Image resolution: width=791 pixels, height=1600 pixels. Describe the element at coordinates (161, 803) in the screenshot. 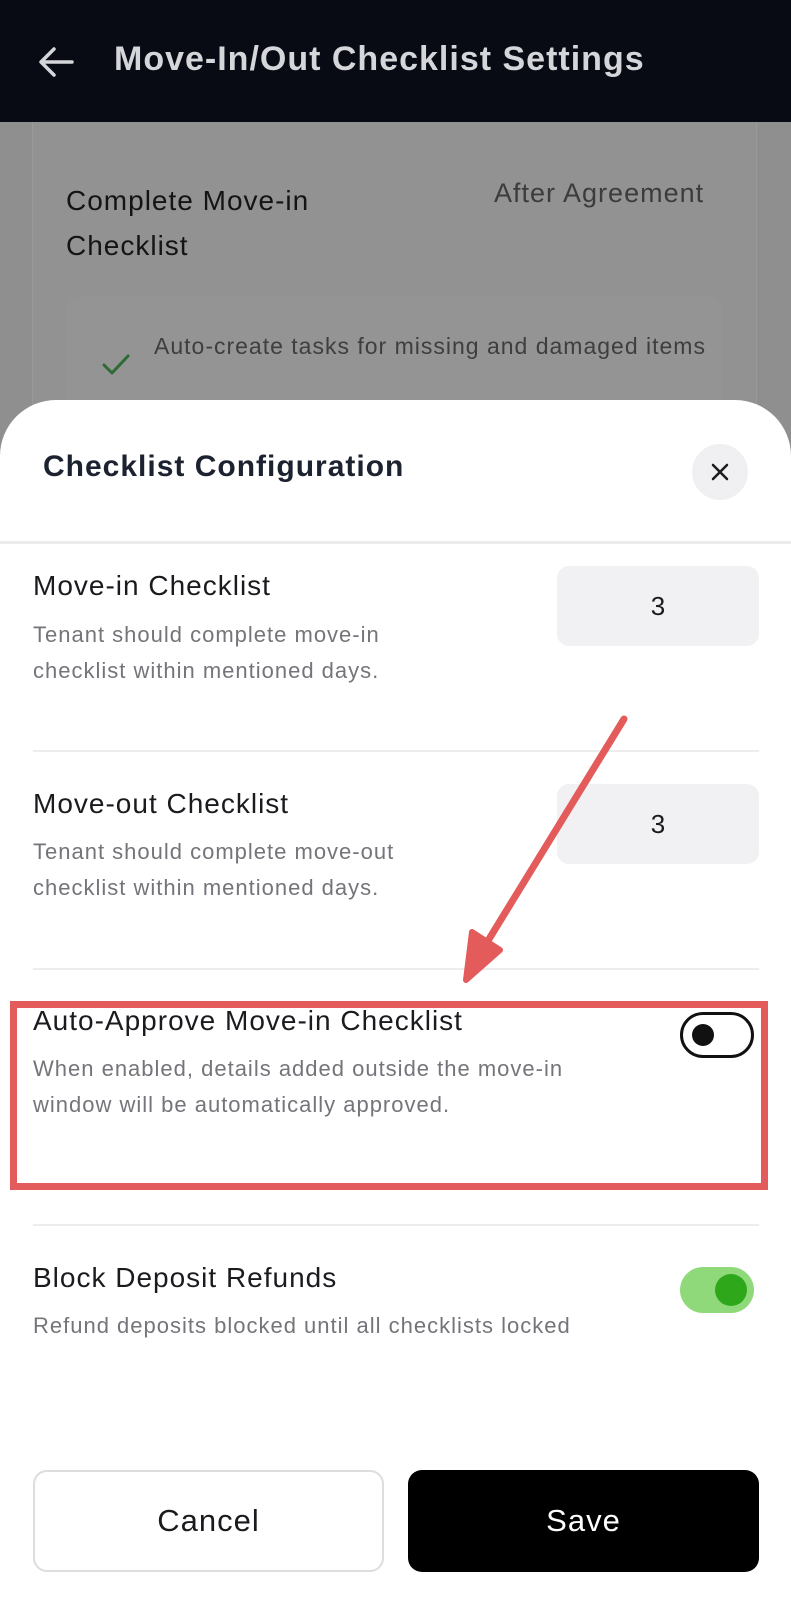

I see `move-out-title: Move-out Checklist` at that location.